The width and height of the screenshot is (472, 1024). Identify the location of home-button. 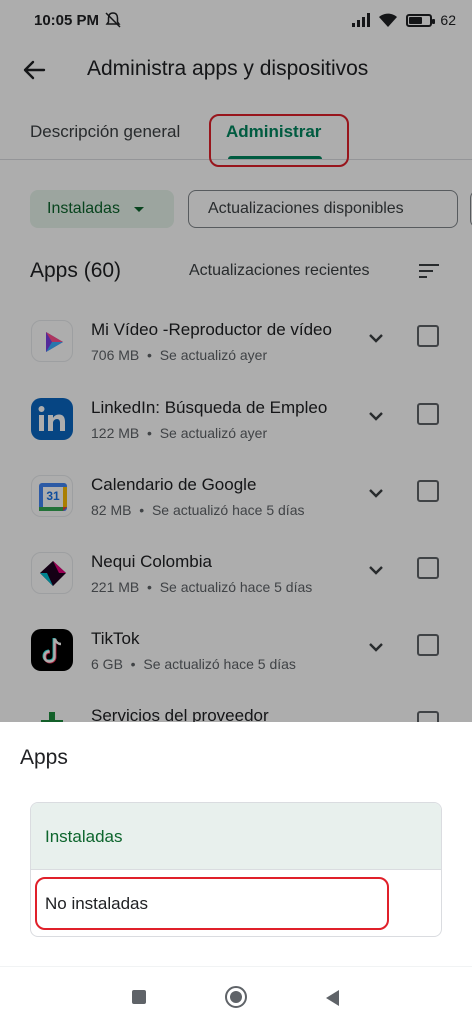
(236, 997).